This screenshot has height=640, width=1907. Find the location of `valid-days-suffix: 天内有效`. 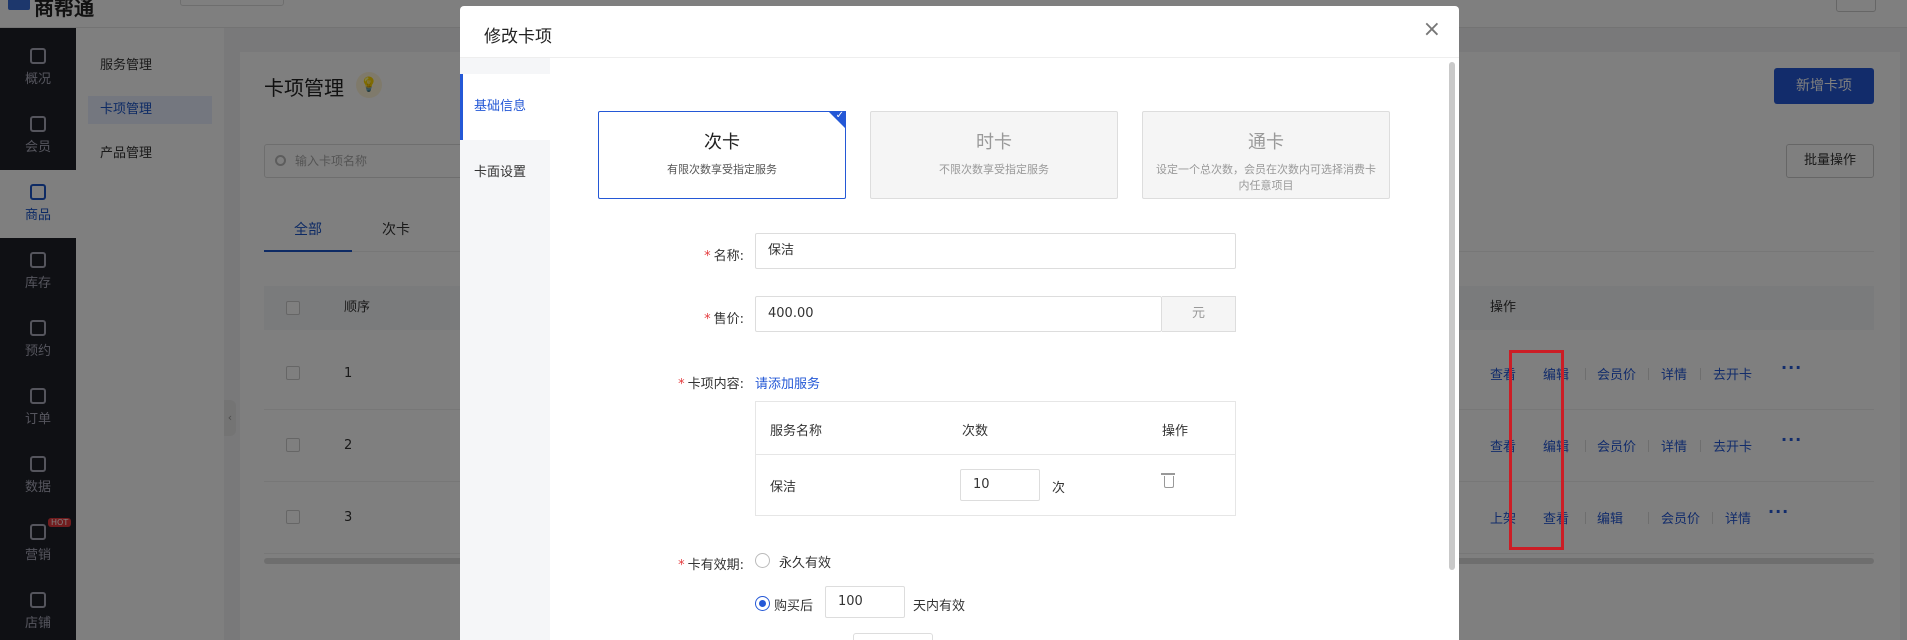

valid-days-suffix: 天内有效 is located at coordinates (939, 606).